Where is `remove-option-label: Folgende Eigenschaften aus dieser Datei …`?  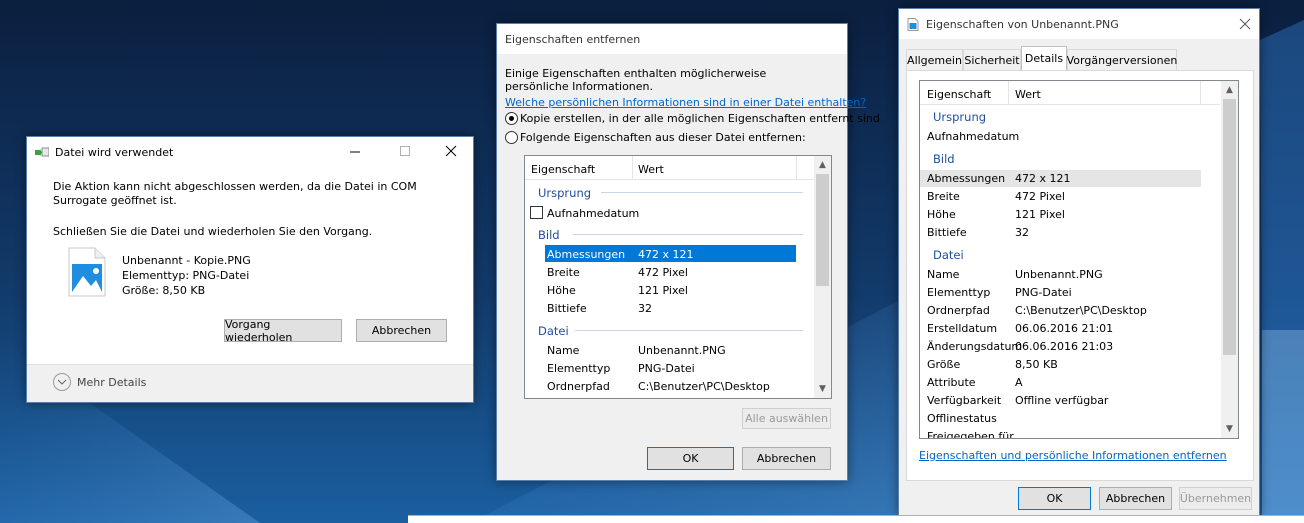
remove-option-label: Folgende Eigenschaften aus dieser Datei … is located at coordinates (663, 137).